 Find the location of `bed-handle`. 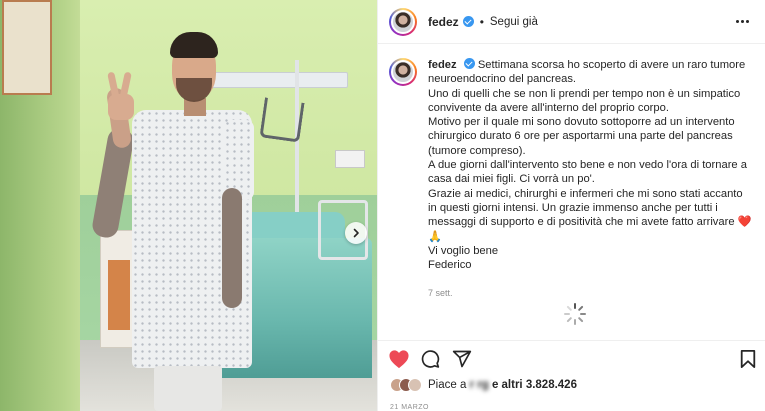

bed-handle is located at coordinates (282, 120).